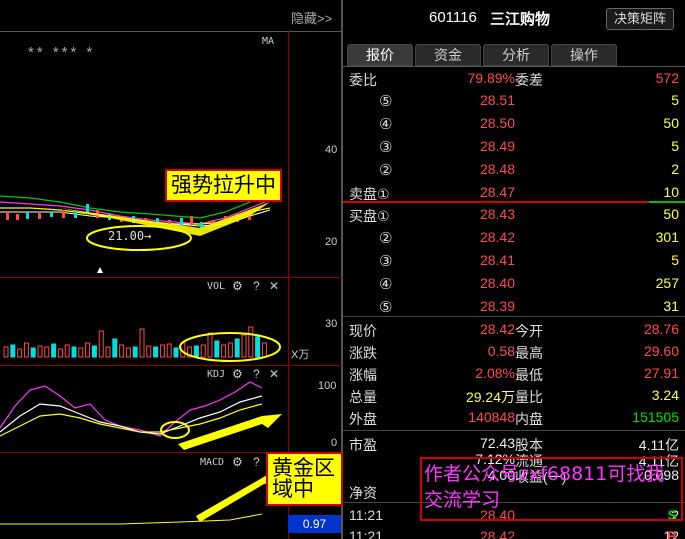 The height and width of the screenshot is (539, 685). I want to click on stat-value: 29.24万, so click(490, 397).